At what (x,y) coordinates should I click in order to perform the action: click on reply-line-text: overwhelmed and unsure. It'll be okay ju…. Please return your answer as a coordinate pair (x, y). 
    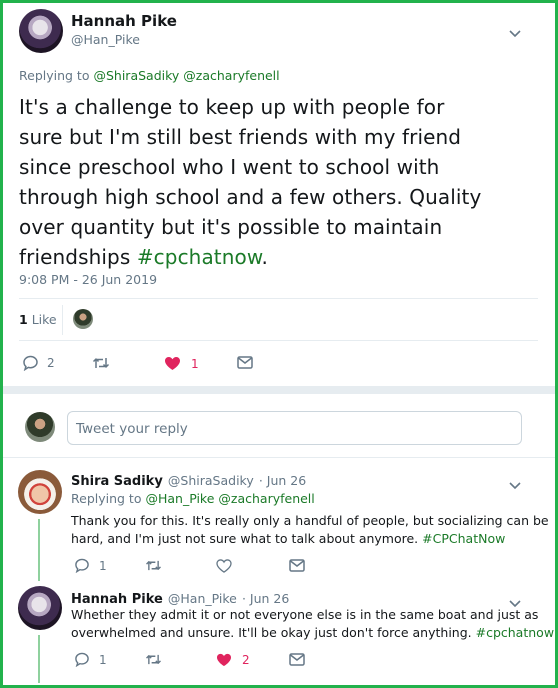
    Looking at the image, I should click on (273, 632).